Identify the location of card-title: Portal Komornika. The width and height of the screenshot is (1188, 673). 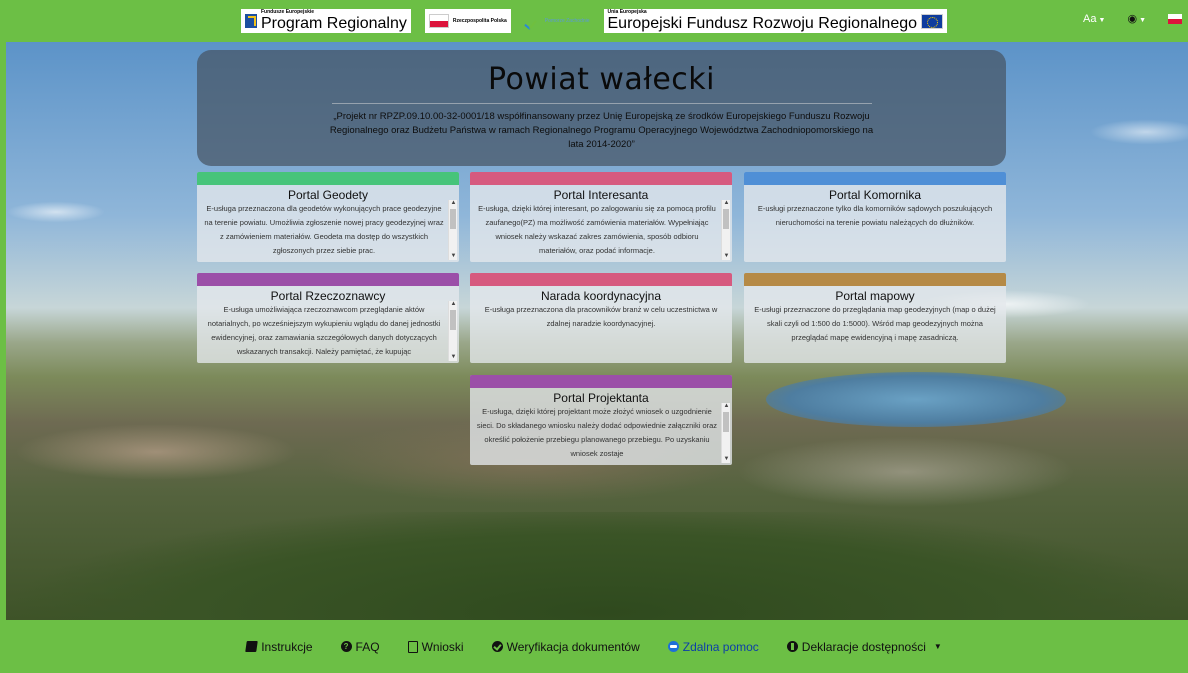
(875, 195).